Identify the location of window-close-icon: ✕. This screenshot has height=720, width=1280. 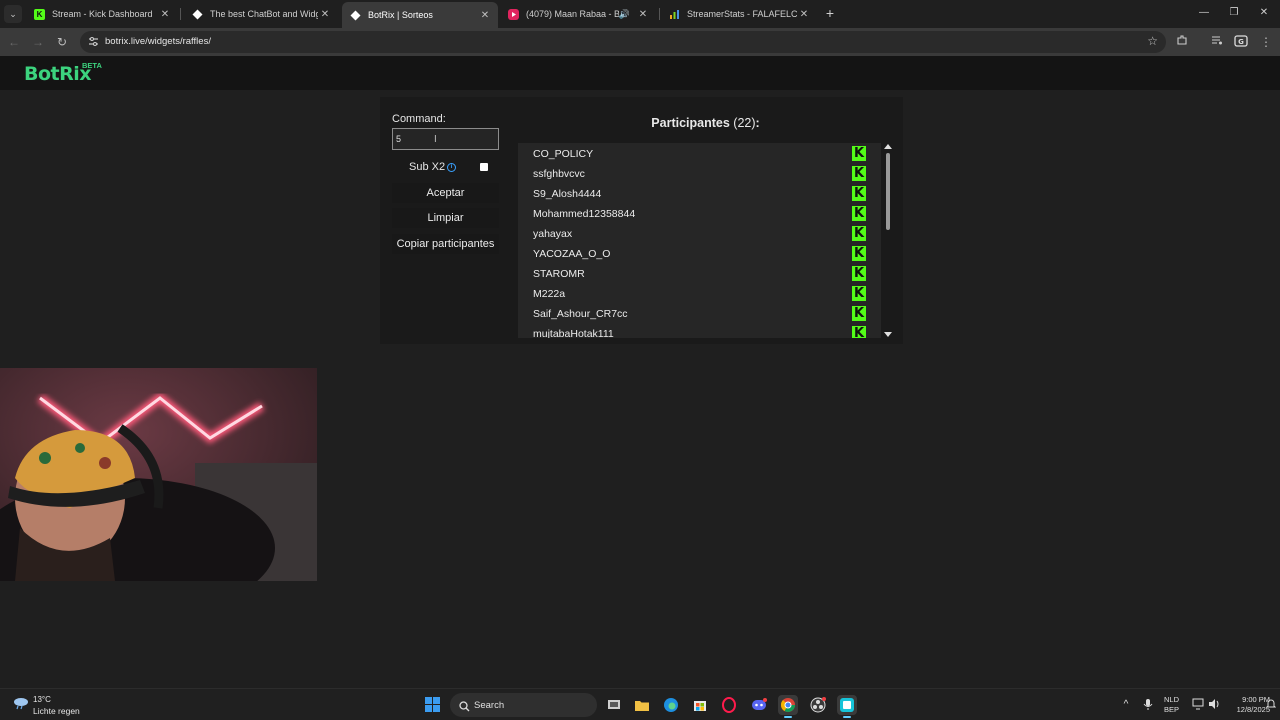
(1264, 13).